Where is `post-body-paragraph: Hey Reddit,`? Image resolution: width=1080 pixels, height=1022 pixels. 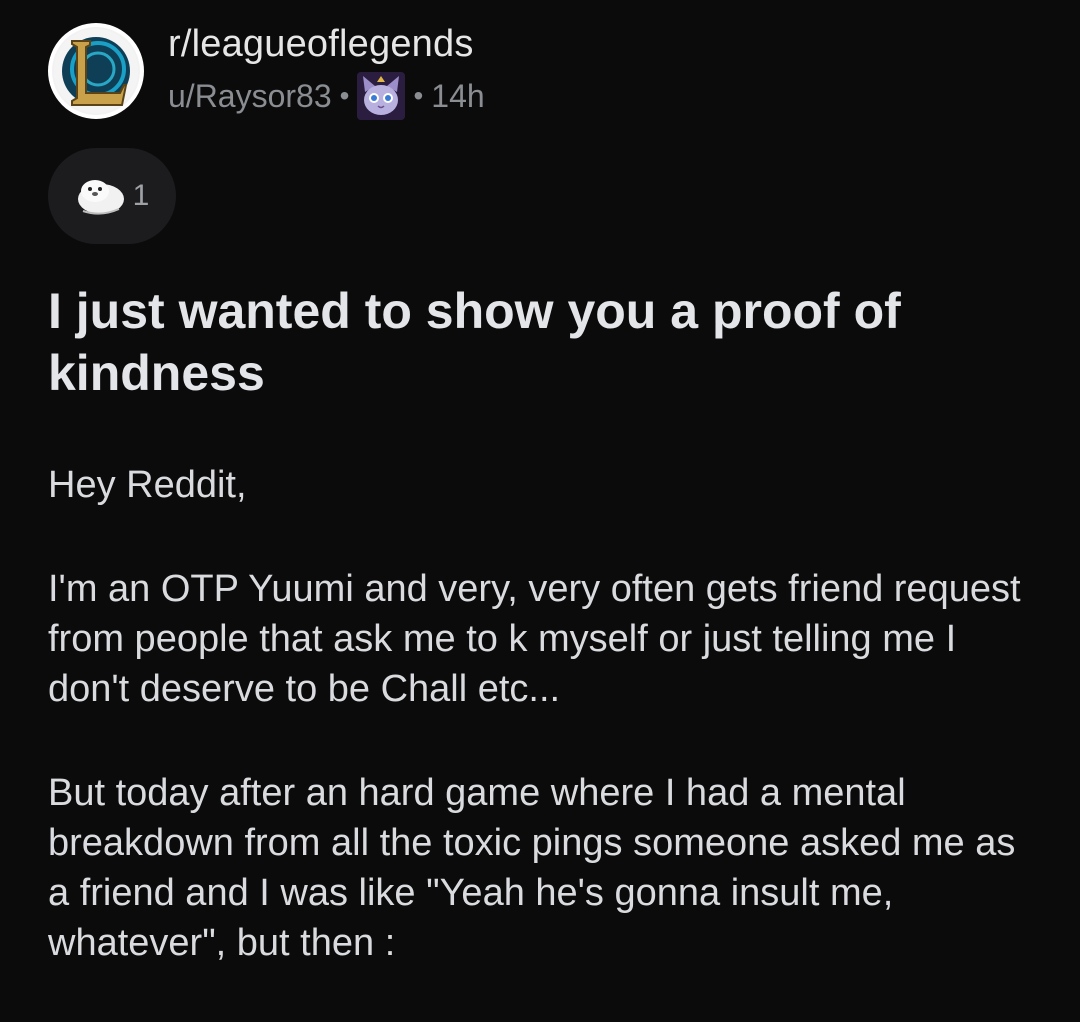
post-body-paragraph: Hey Reddit, is located at coordinates (147, 485).